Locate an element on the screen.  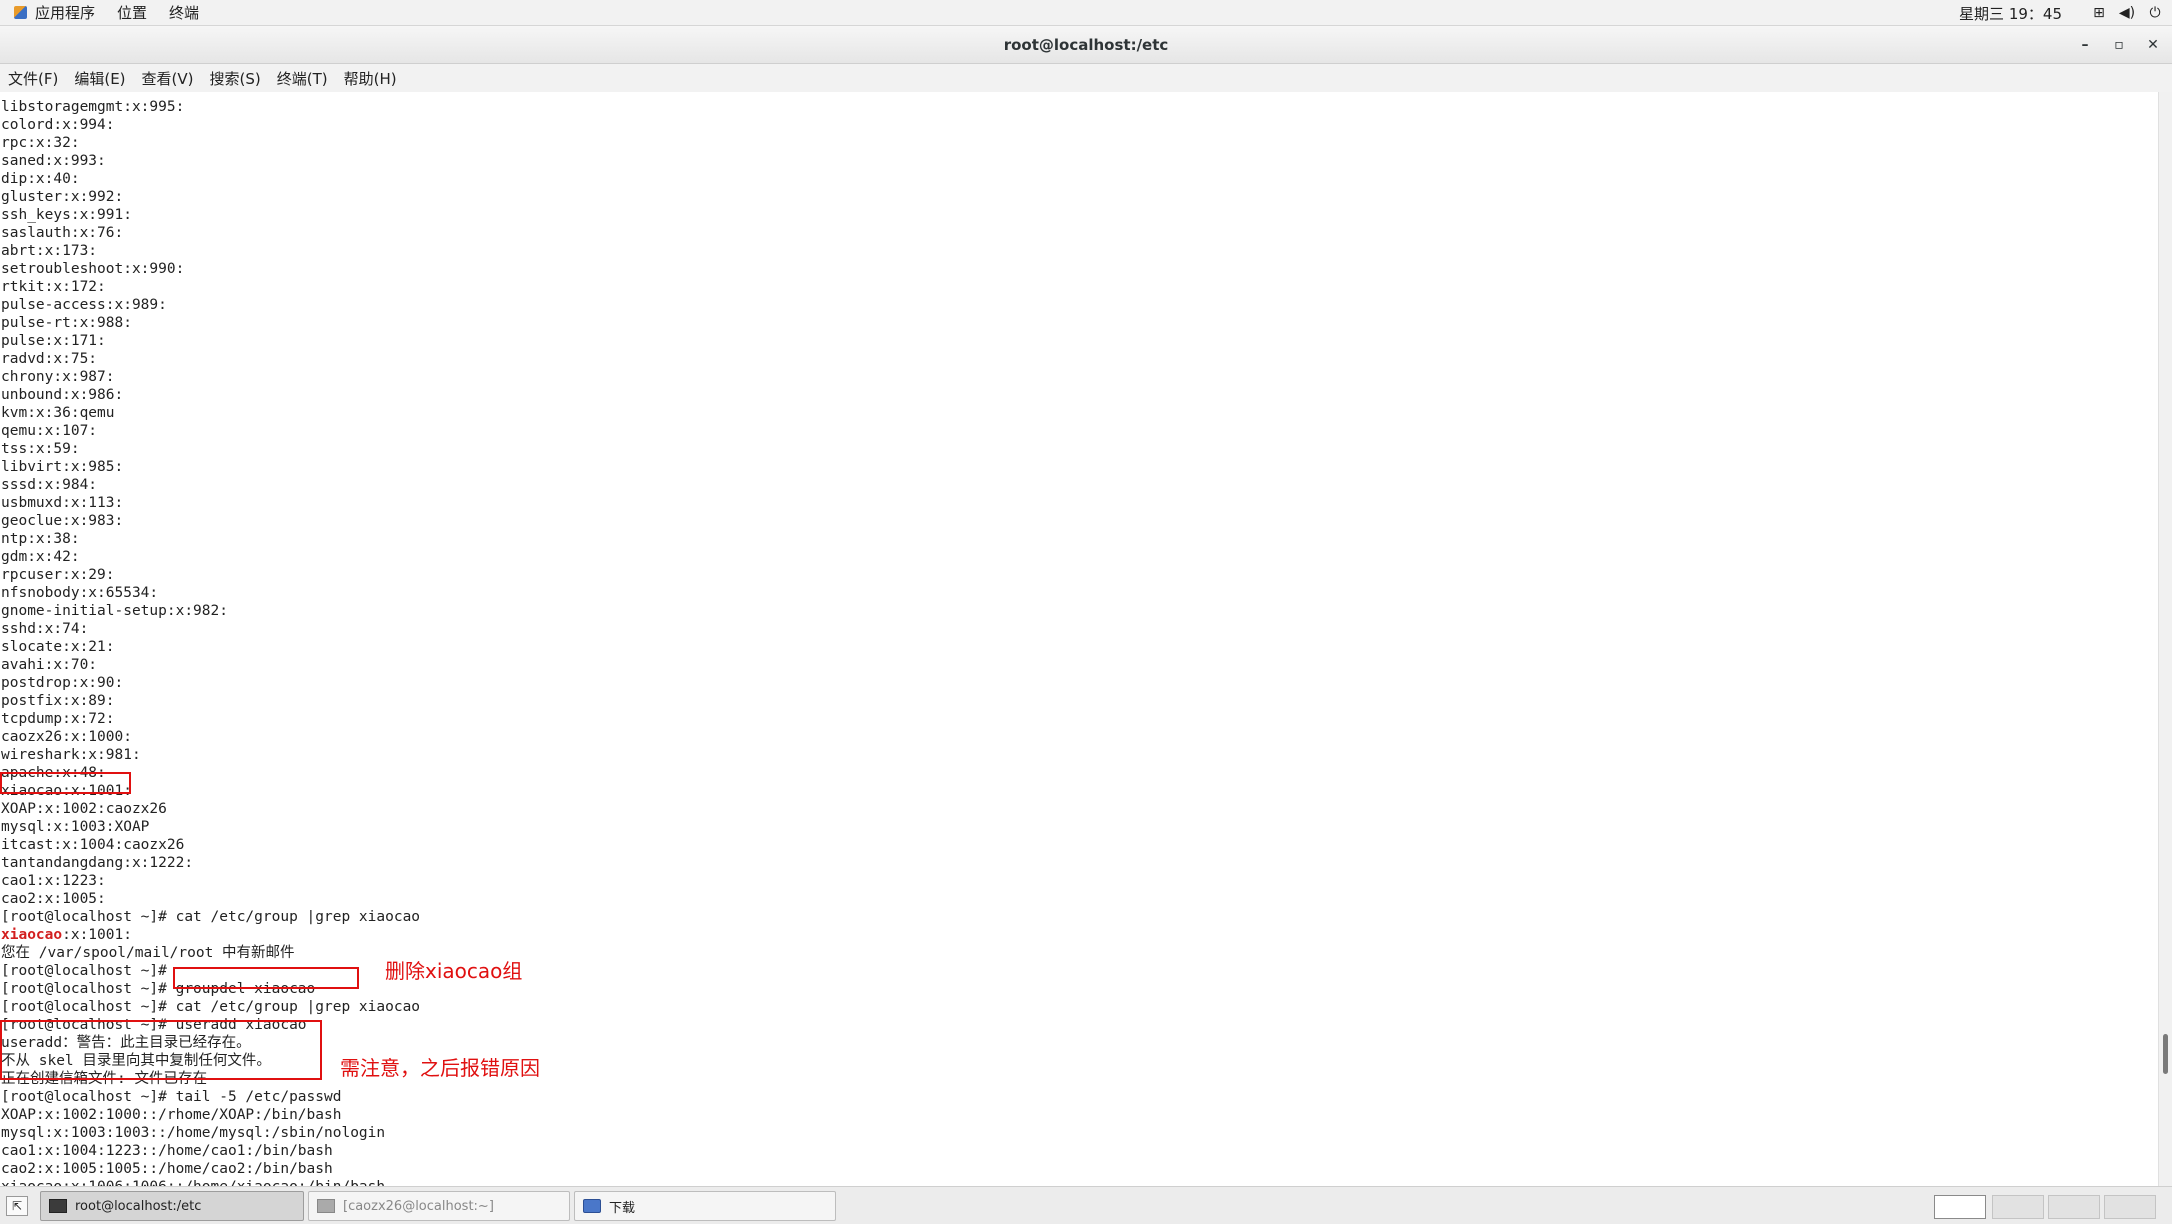
terminal-line: abrt:x:173: is located at coordinates (49, 251).